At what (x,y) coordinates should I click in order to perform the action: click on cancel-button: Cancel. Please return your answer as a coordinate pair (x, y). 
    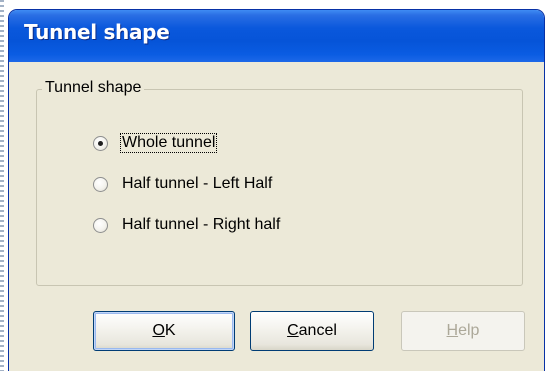
    Looking at the image, I should click on (312, 331).